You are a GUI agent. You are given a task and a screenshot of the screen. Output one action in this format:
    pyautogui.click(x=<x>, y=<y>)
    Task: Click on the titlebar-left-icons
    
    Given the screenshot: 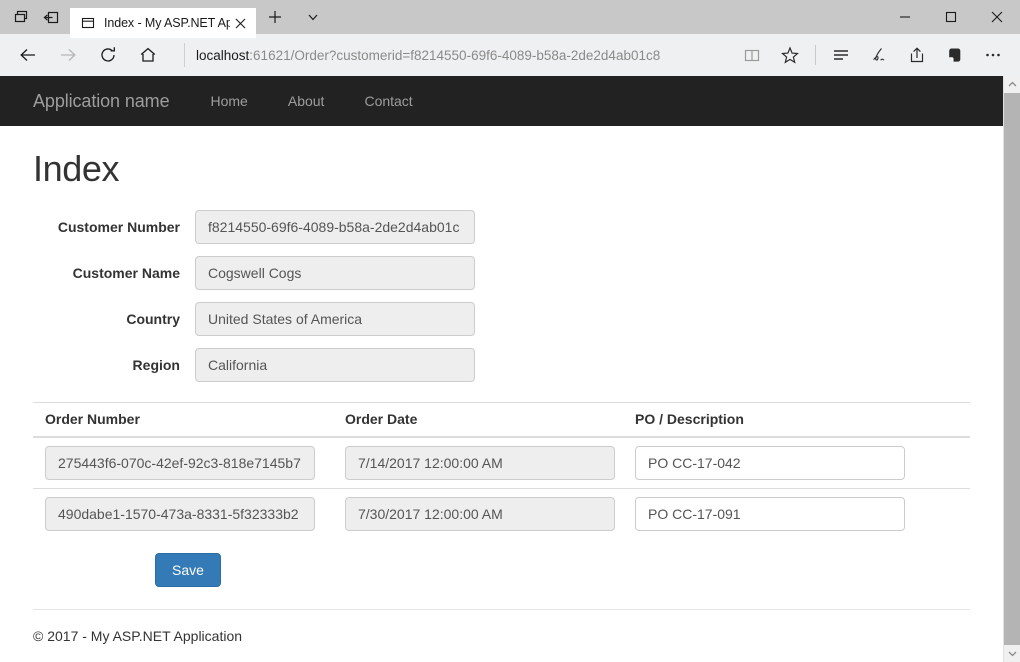 What is the action you would take?
    pyautogui.click(x=33, y=17)
    